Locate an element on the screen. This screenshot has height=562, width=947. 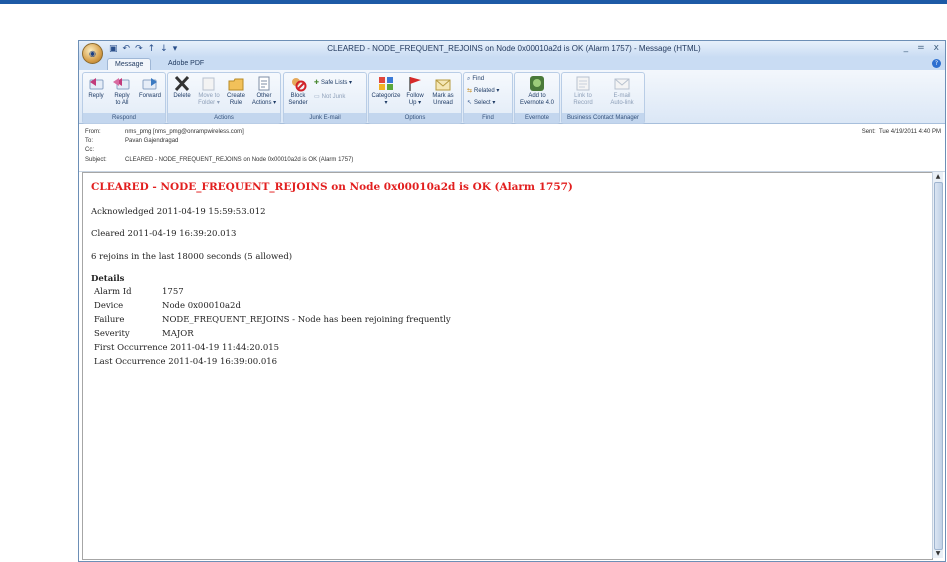
select-button: ↖ Select ▾ is located at coordinates (481, 103).